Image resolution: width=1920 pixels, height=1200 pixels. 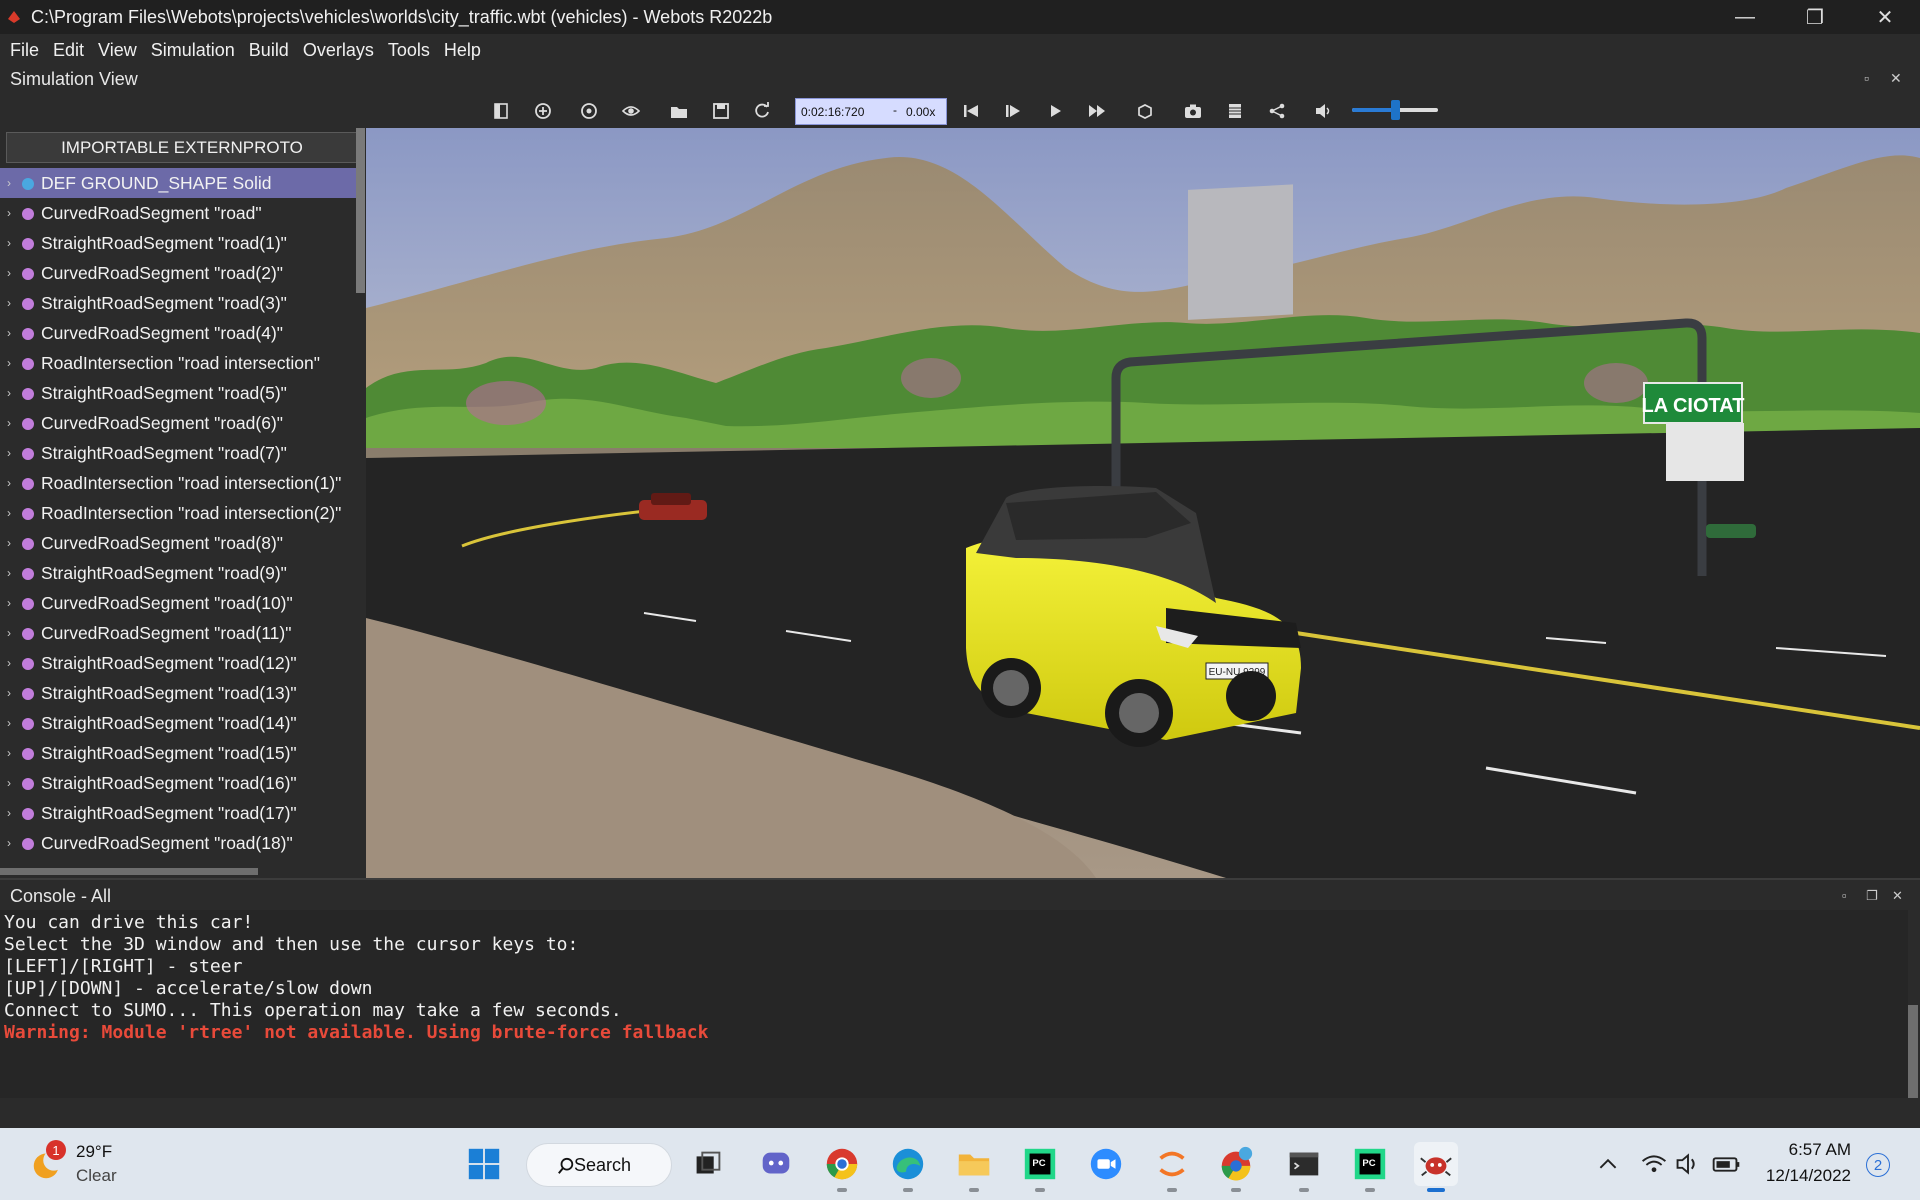 What do you see at coordinates (599, 1165) in the screenshot?
I see `taskbar-search: Search` at bounding box center [599, 1165].